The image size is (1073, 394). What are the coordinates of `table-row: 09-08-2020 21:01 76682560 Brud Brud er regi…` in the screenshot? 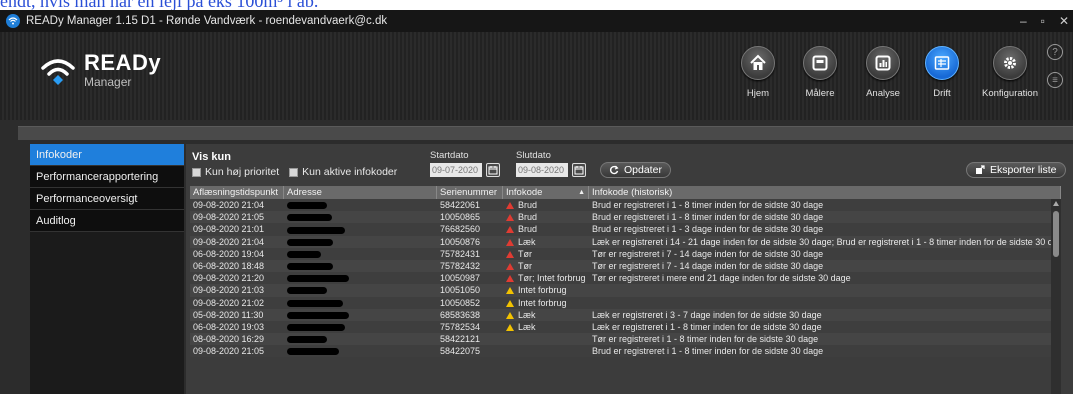 It's located at (625, 229).